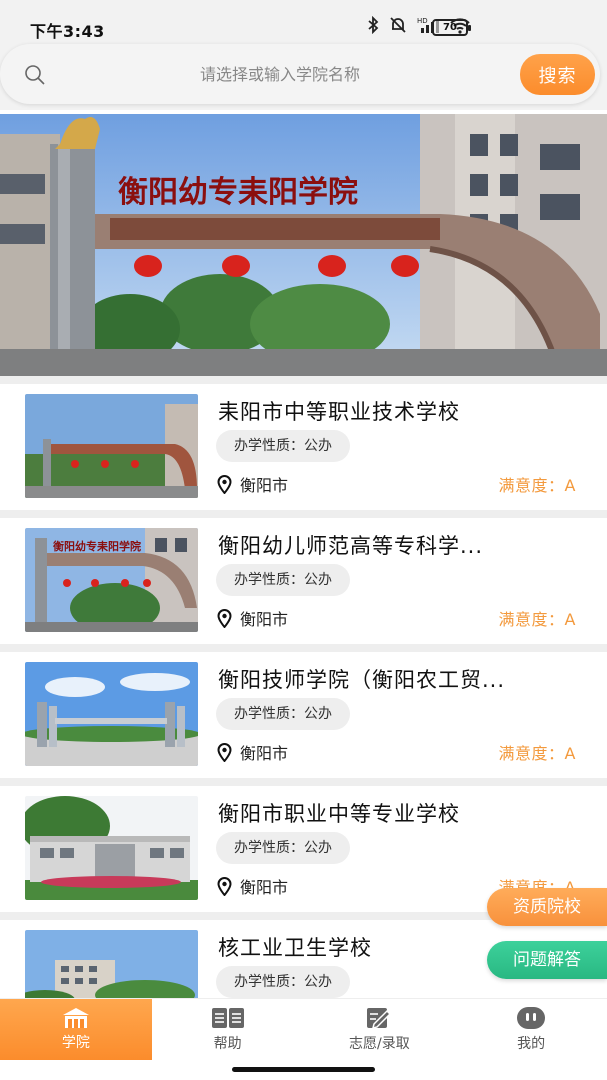  Describe the element at coordinates (75, 1018) in the screenshot. I see `school-icon` at that location.